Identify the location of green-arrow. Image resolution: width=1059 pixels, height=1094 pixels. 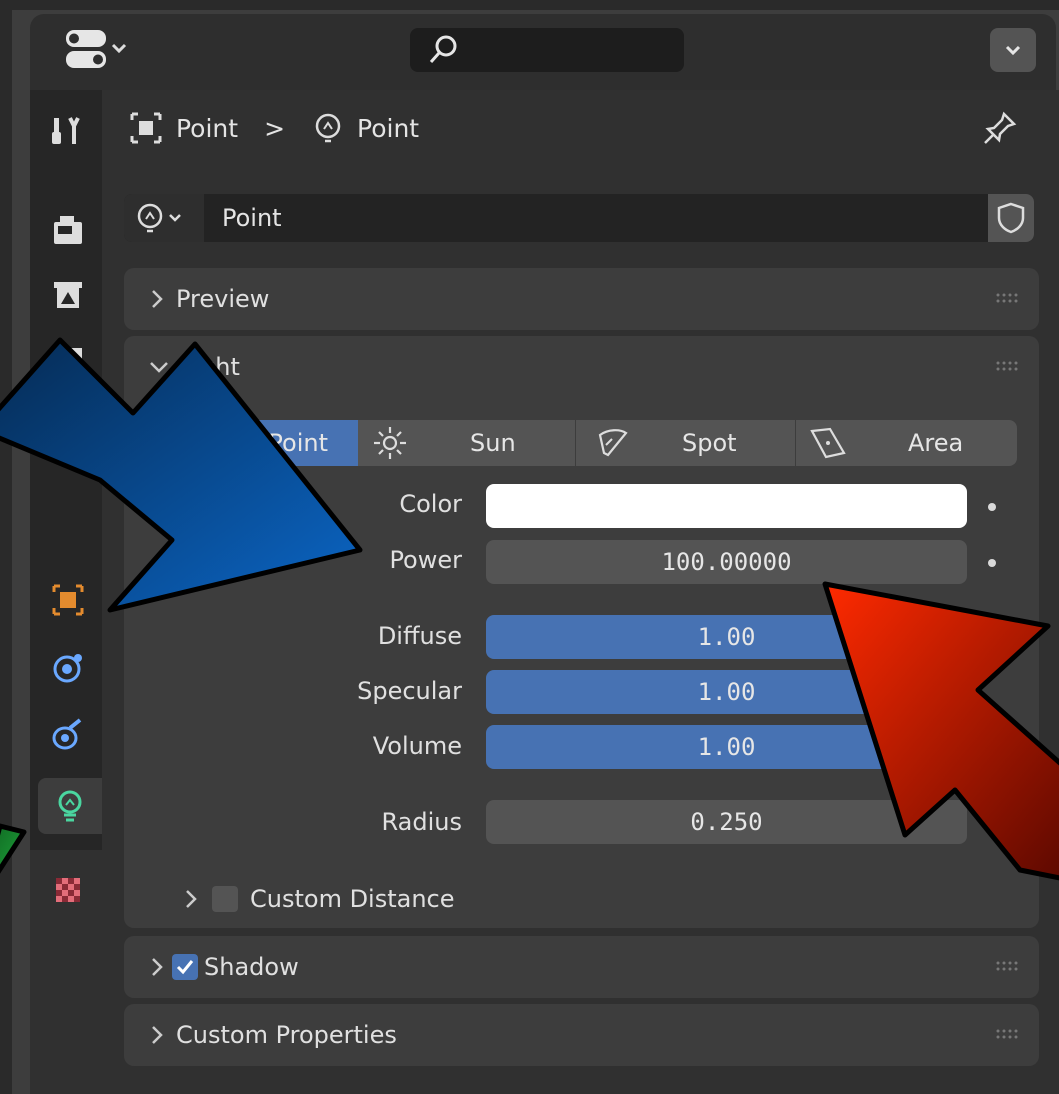
(13, 848).